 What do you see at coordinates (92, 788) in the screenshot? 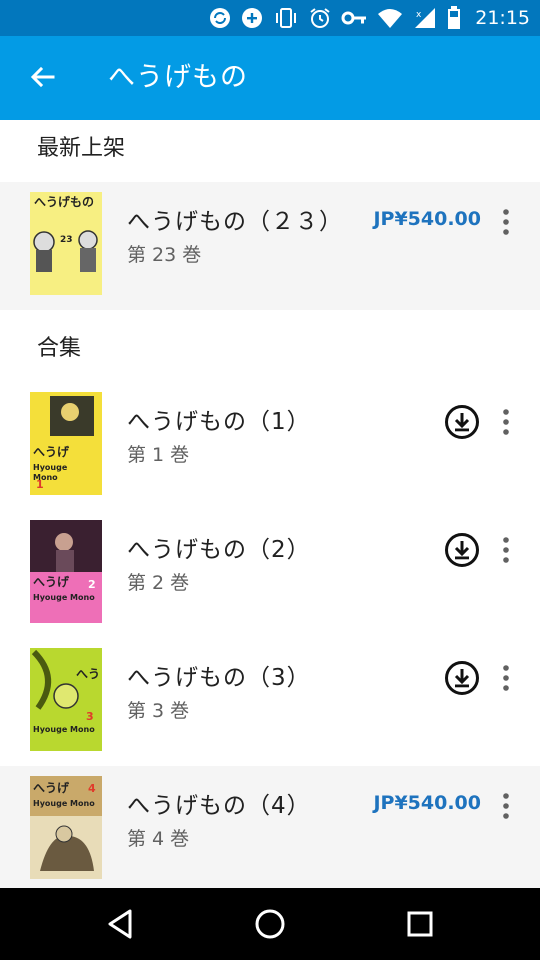
I see `svg-text: 4` at bounding box center [92, 788].